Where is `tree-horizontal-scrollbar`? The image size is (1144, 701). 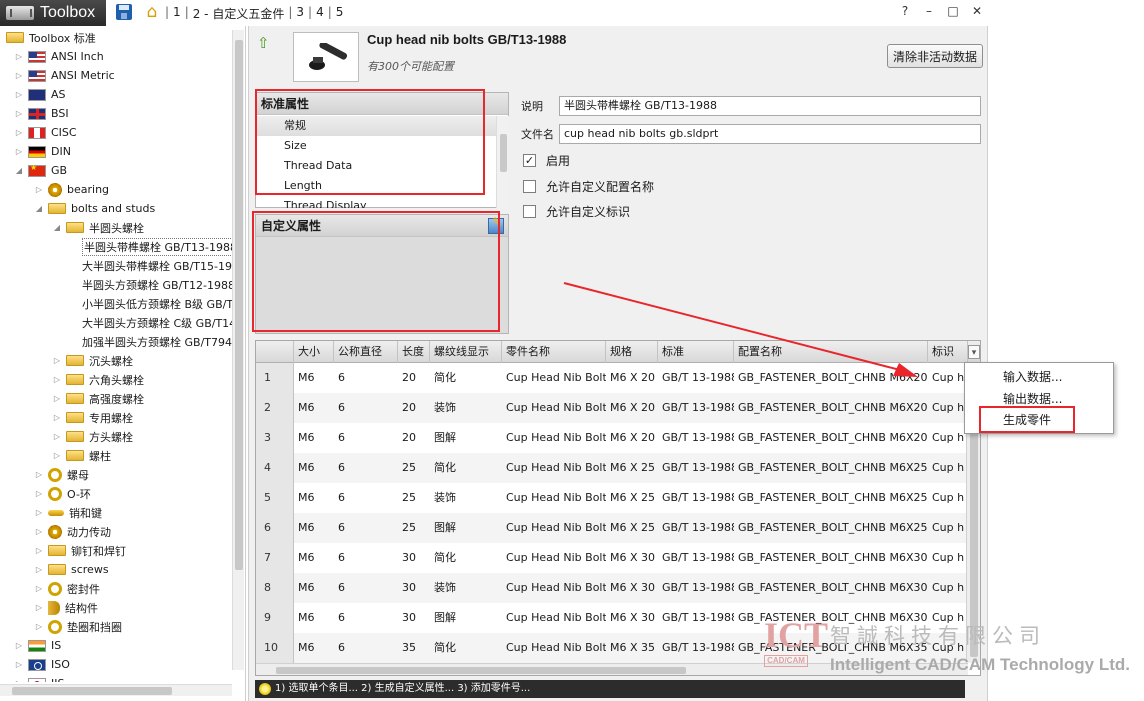 tree-horizontal-scrollbar is located at coordinates (116, 690).